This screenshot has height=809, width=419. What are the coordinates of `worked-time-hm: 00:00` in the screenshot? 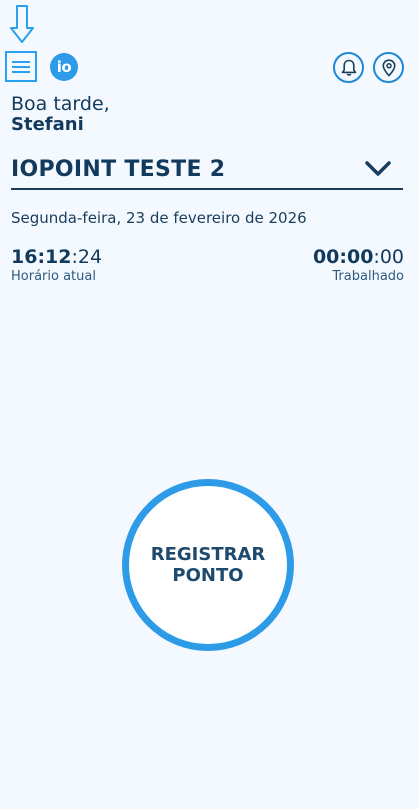 It's located at (343, 257).